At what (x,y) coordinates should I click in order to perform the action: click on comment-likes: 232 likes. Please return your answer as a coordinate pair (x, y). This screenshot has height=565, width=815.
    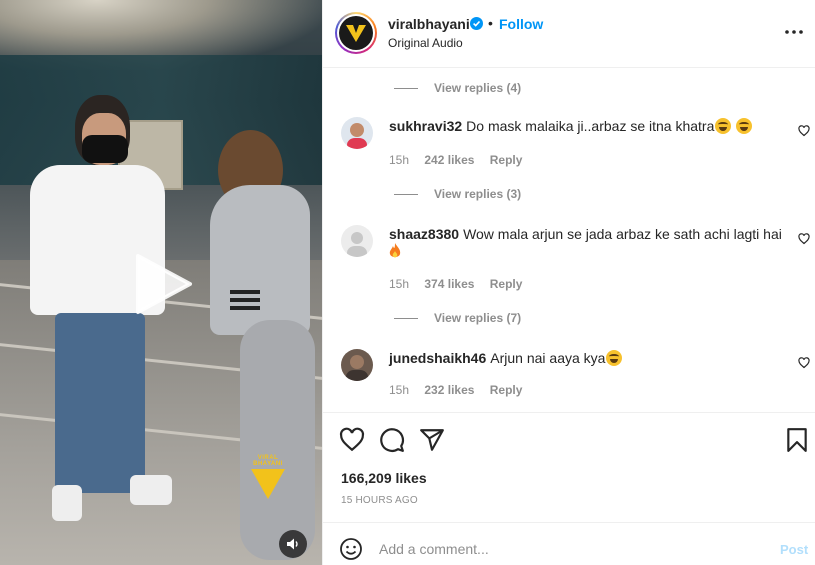
    Looking at the image, I should click on (449, 390).